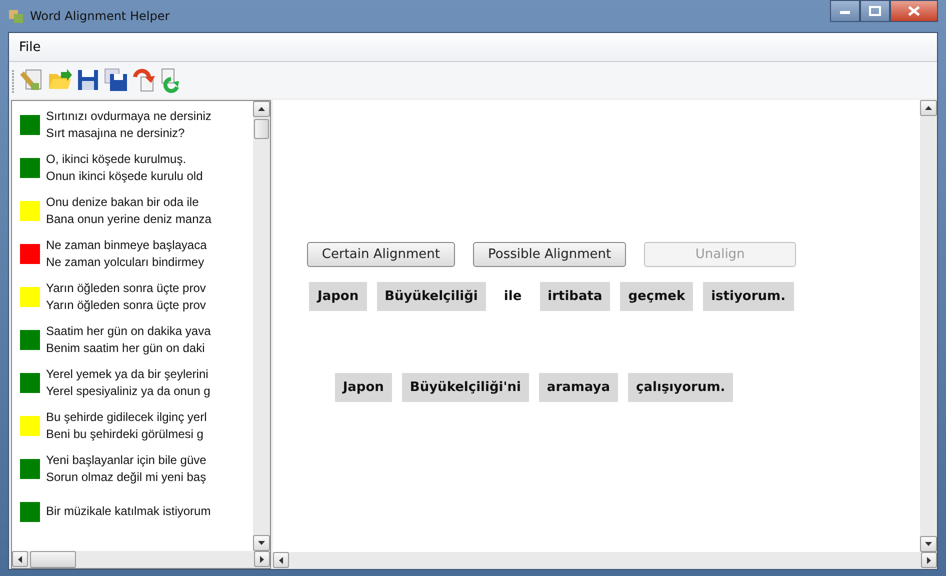  I want to click on target-sentence: Ne zaman yolcuları bindirmey, so click(126, 262).